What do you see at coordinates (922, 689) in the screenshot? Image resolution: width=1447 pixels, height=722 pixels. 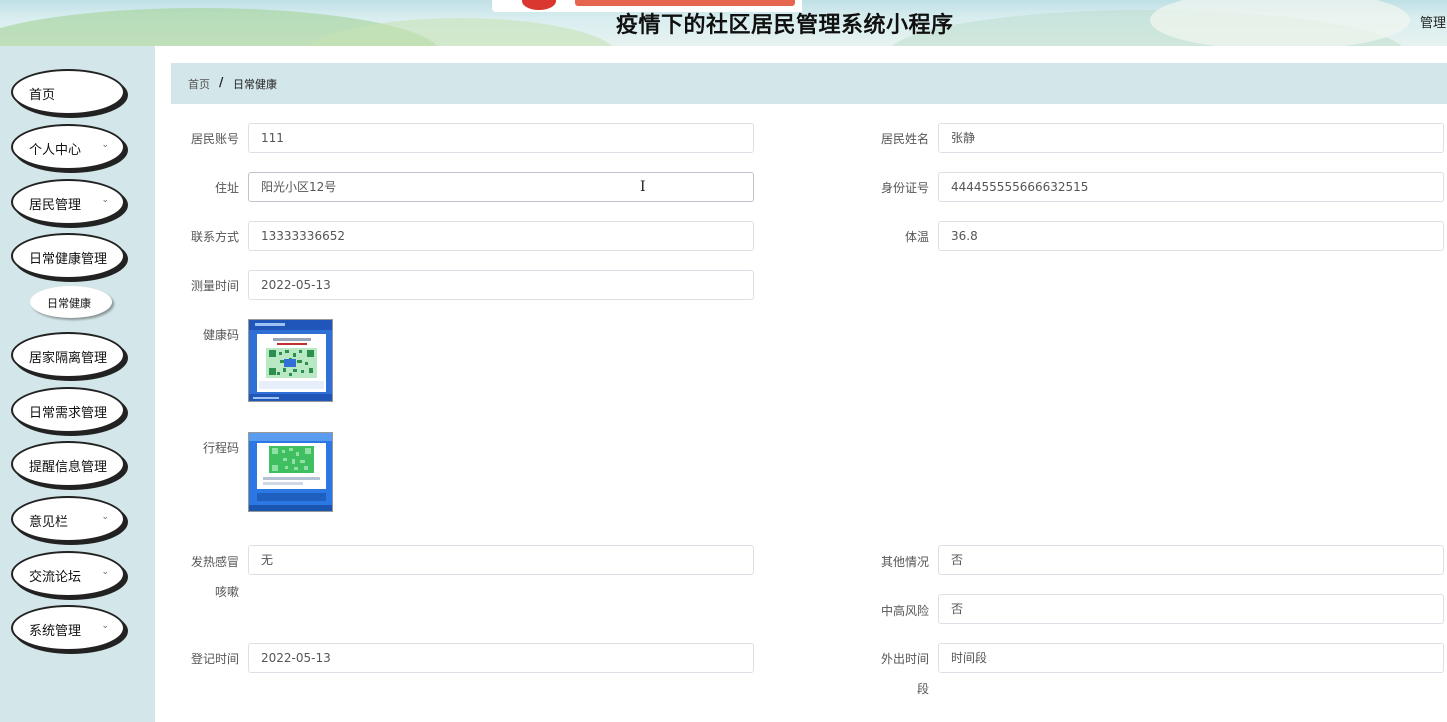 I see `outing-time-label-continued: 段` at bounding box center [922, 689].